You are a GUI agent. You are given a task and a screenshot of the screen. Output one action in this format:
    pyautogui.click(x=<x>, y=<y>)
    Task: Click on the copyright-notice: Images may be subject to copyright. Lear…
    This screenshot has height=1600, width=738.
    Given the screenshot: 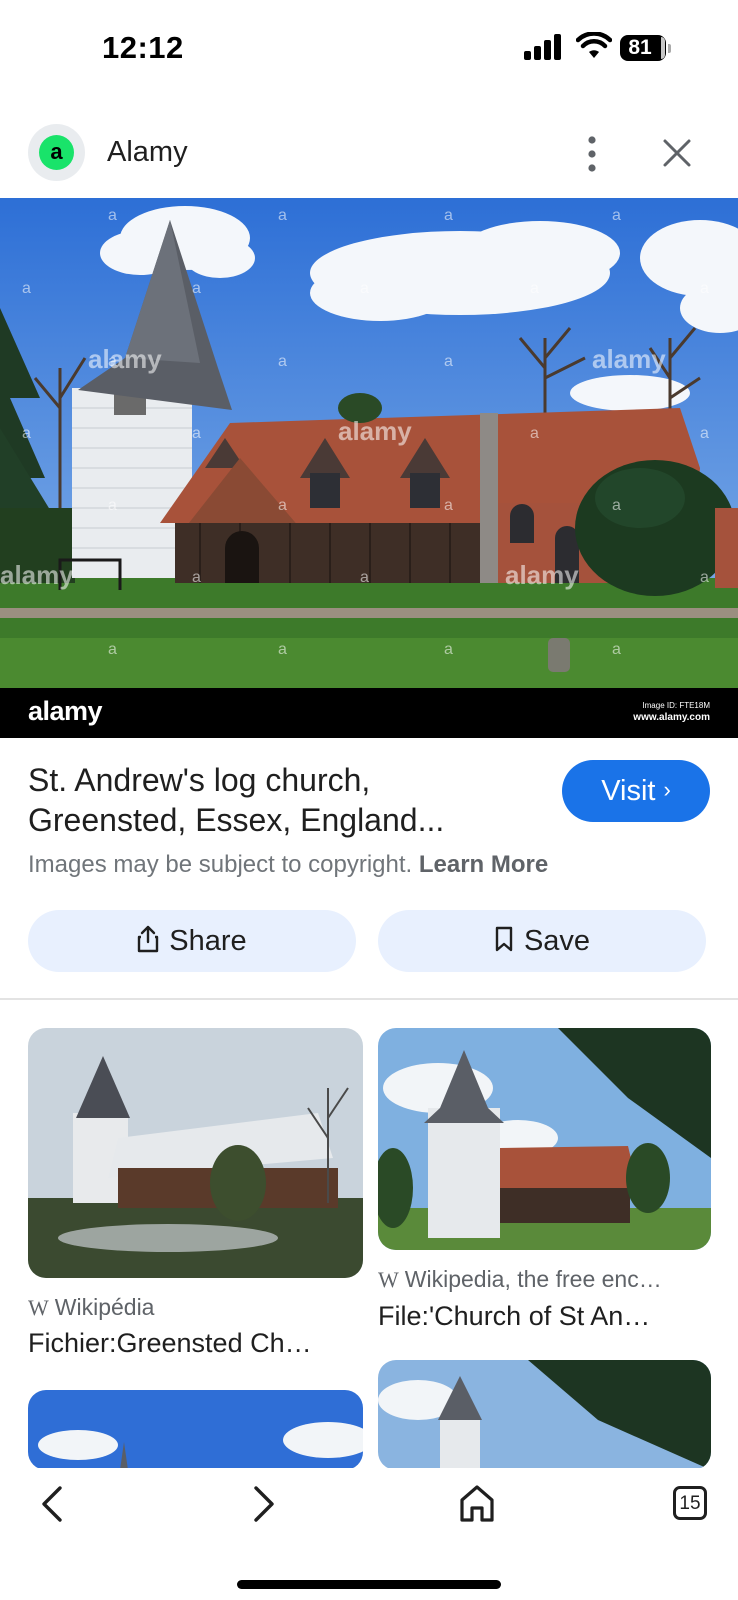 What is the action you would take?
    pyautogui.click(x=288, y=865)
    